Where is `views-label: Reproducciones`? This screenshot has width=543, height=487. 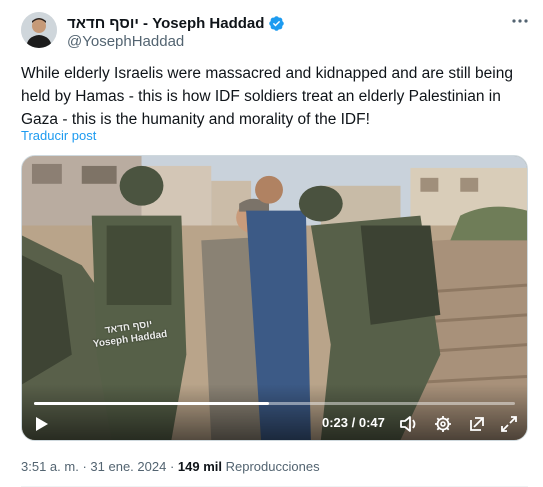
views-label: Reproducciones is located at coordinates (272, 466).